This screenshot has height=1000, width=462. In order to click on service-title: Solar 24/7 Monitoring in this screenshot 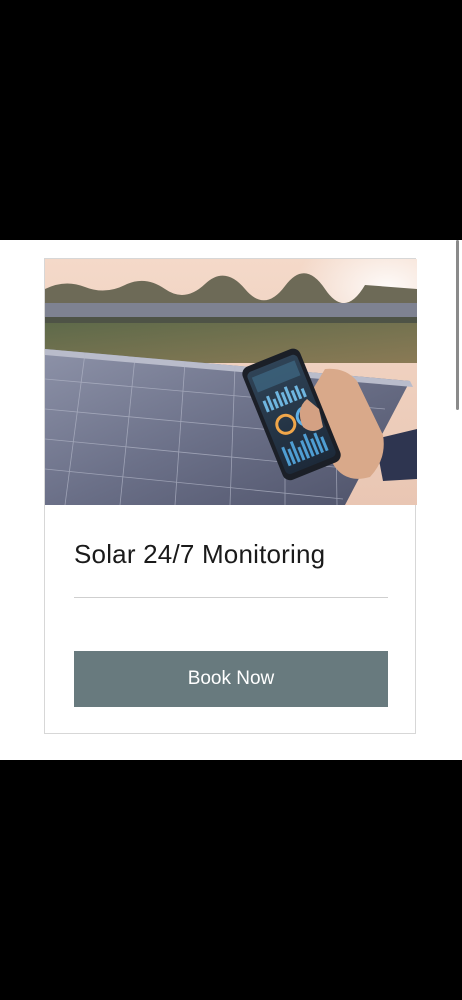, I will do `click(200, 554)`.